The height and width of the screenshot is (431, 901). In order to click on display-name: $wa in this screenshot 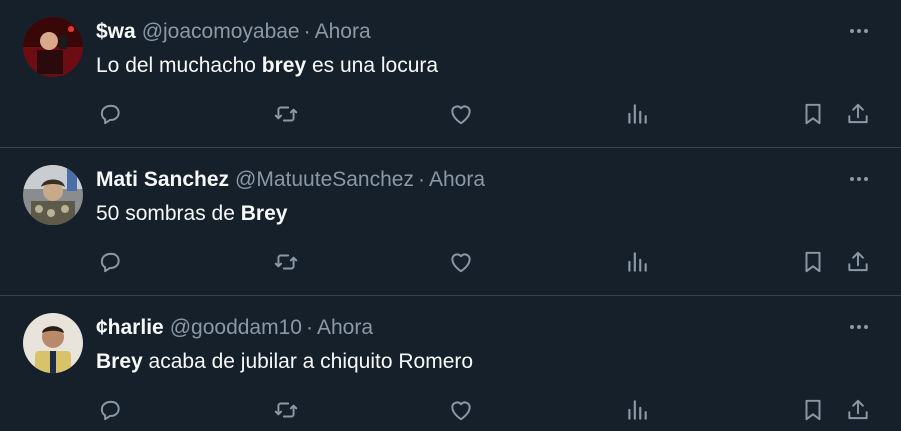, I will do `click(116, 31)`.